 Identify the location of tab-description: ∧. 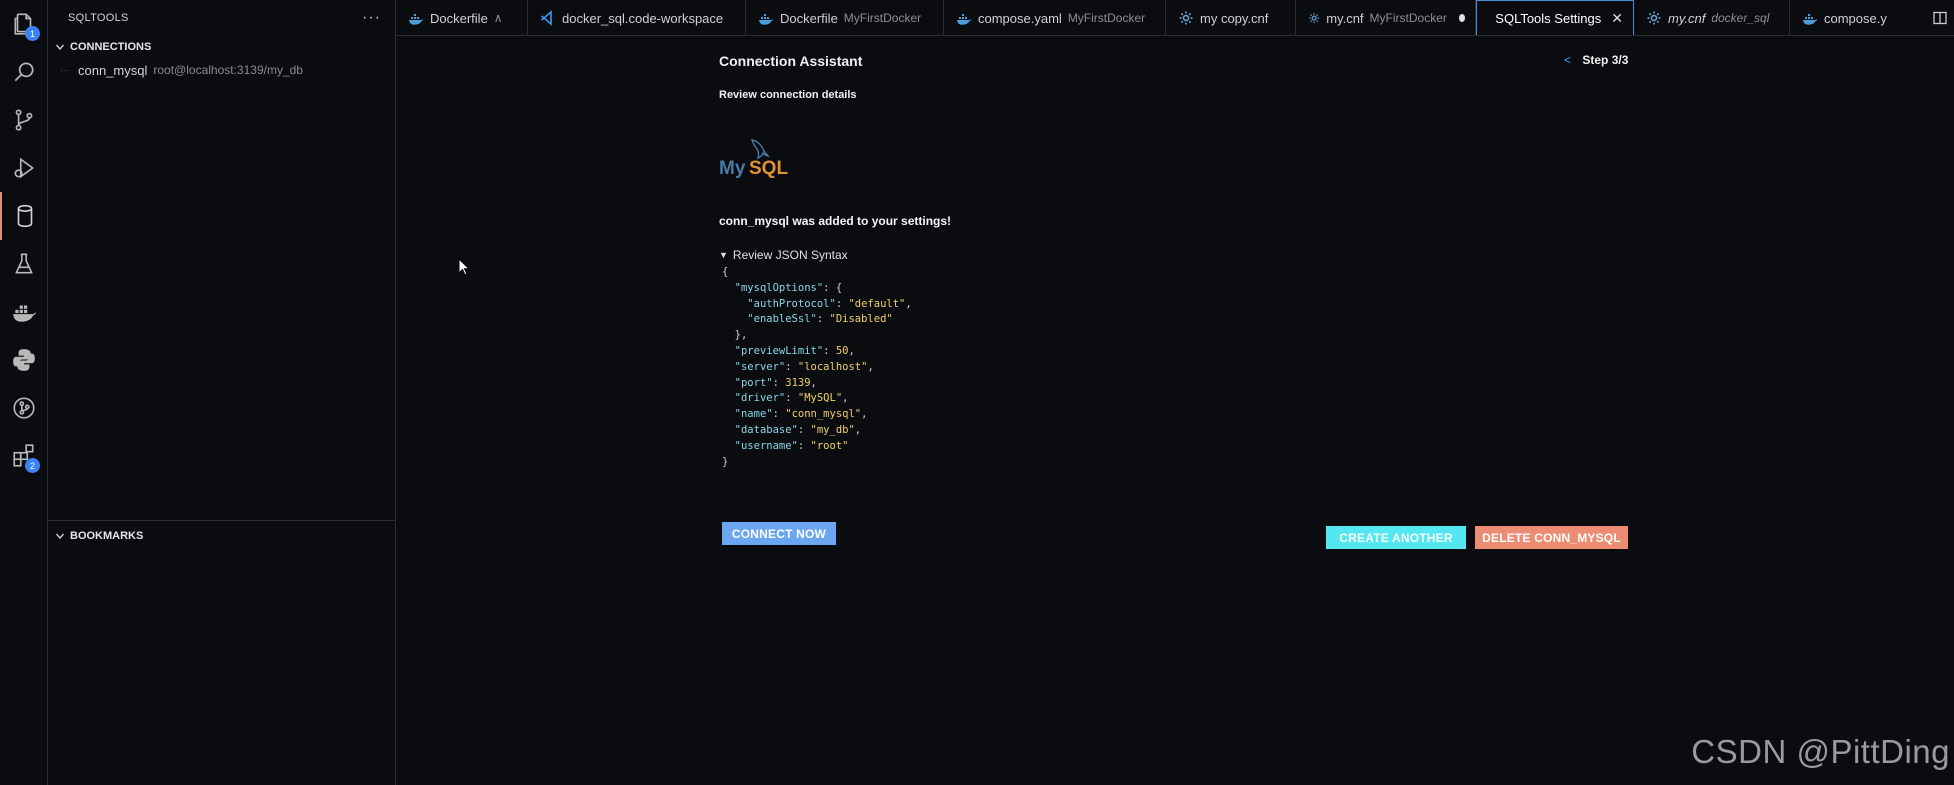
(498, 18).